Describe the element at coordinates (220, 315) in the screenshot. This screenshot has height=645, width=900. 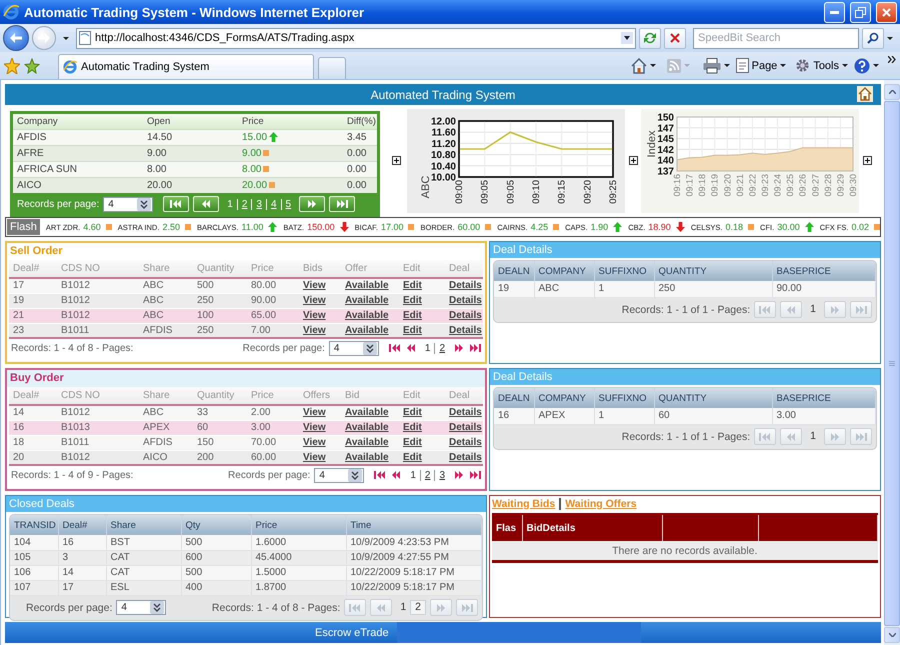
I see `table-cell: 100` at that location.